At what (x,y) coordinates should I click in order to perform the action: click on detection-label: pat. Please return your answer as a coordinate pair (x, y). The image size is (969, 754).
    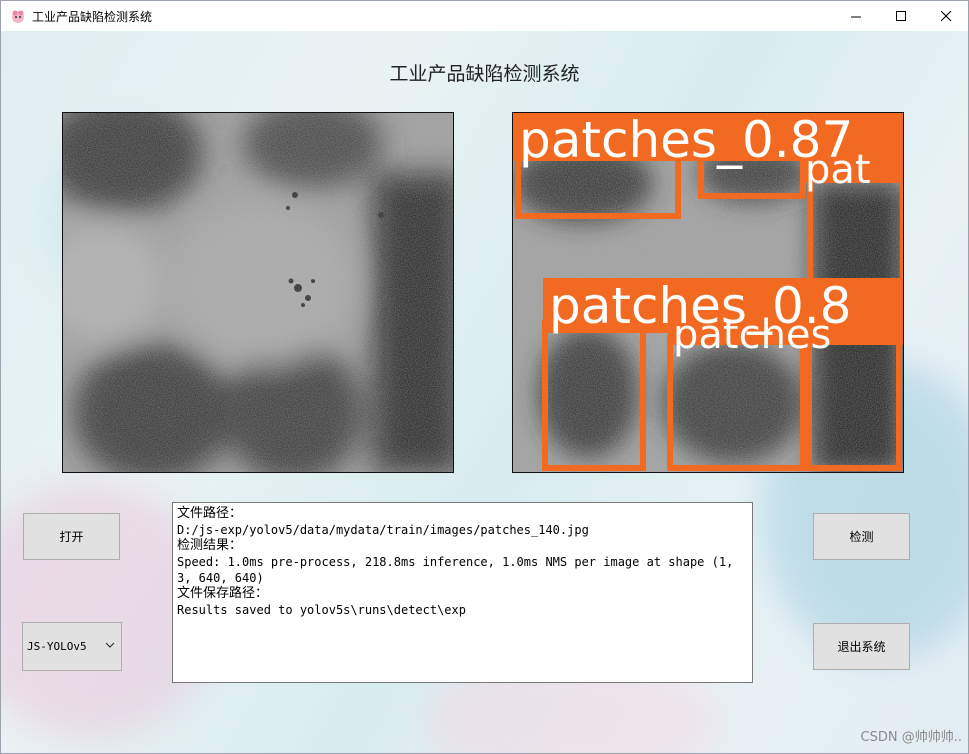
    Looking at the image, I should click on (838, 170).